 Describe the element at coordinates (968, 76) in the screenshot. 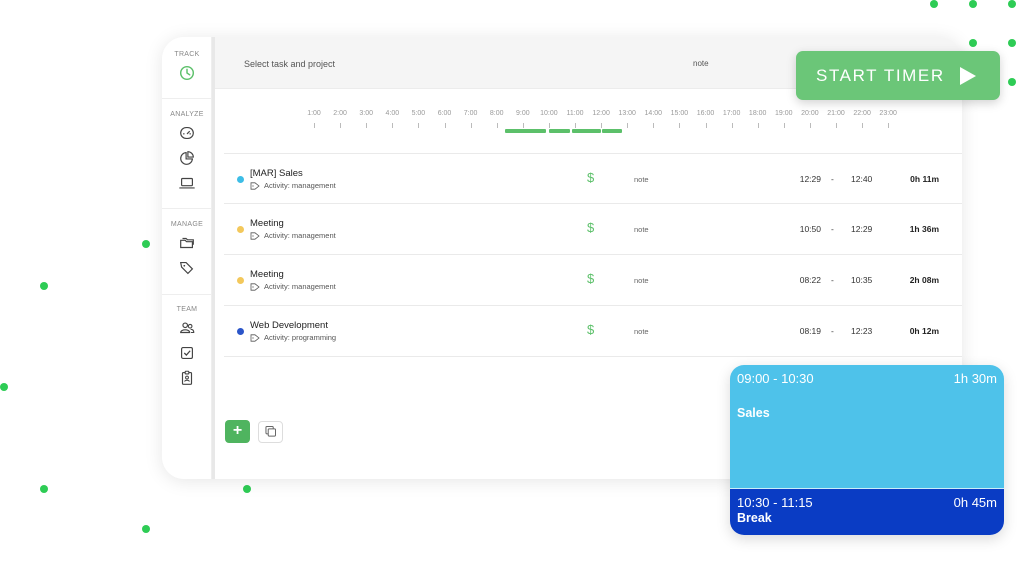

I see `play-icon` at that location.